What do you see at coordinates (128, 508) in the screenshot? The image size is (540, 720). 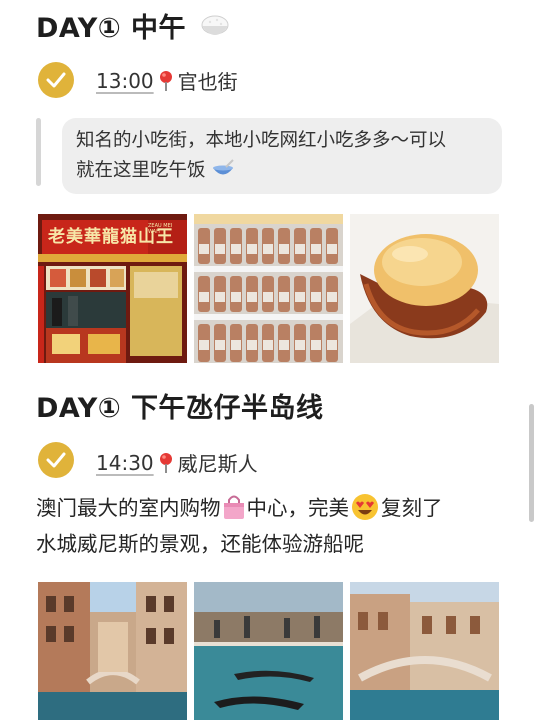 I see `para-line1-part1: 澳门最大的室内购物` at bounding box center [128, 508].